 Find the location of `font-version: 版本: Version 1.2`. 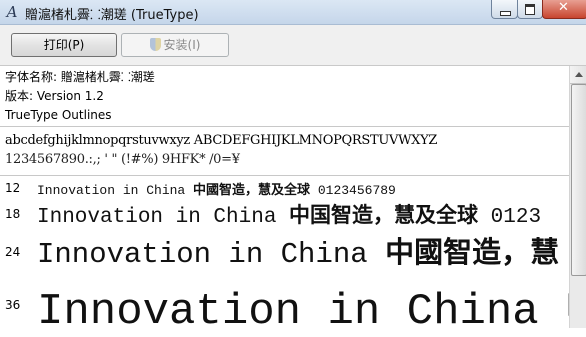

font-version: 版本: Version 1.2 is located at coordinates (54, 96).